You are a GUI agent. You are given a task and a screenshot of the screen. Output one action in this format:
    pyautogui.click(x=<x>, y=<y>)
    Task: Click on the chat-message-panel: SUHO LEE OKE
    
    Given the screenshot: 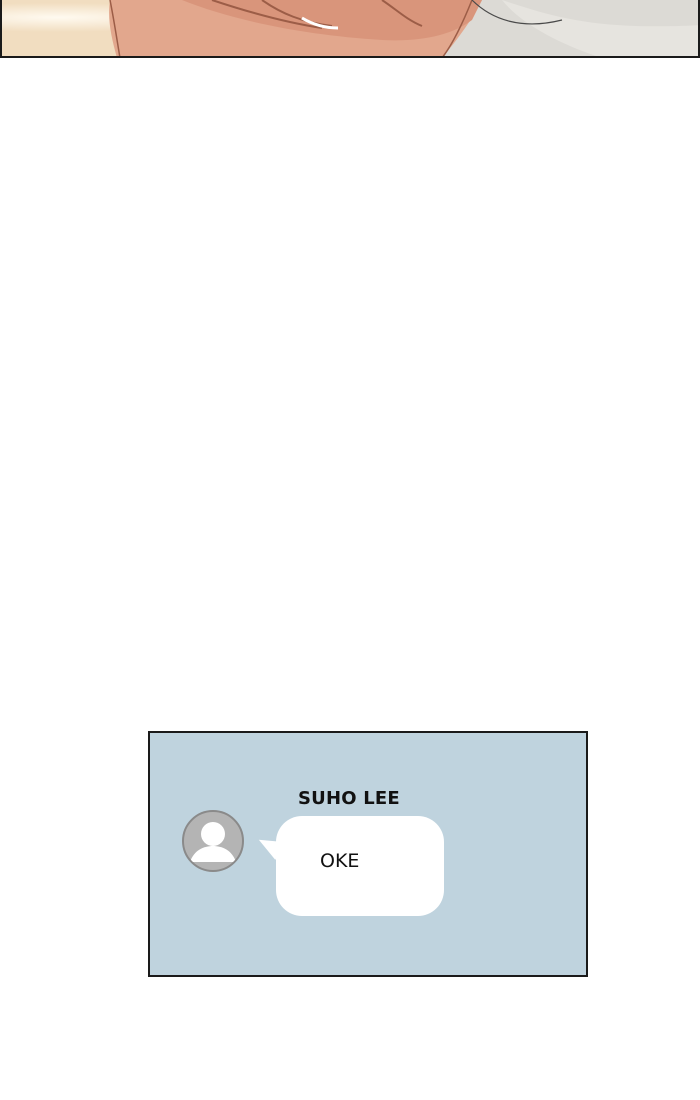 What is the action you would take?
    pyautogui.click(x=368, y=854)
    